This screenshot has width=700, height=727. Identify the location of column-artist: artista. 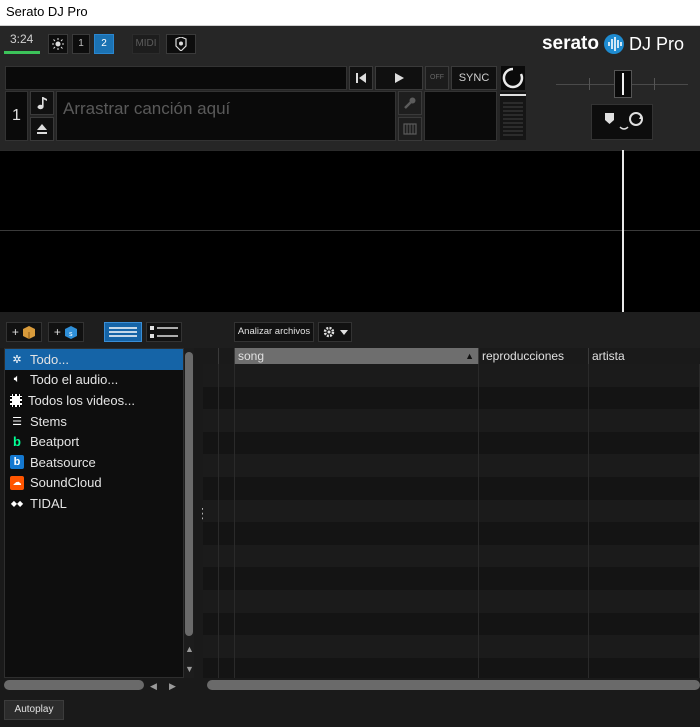
(644, 356).